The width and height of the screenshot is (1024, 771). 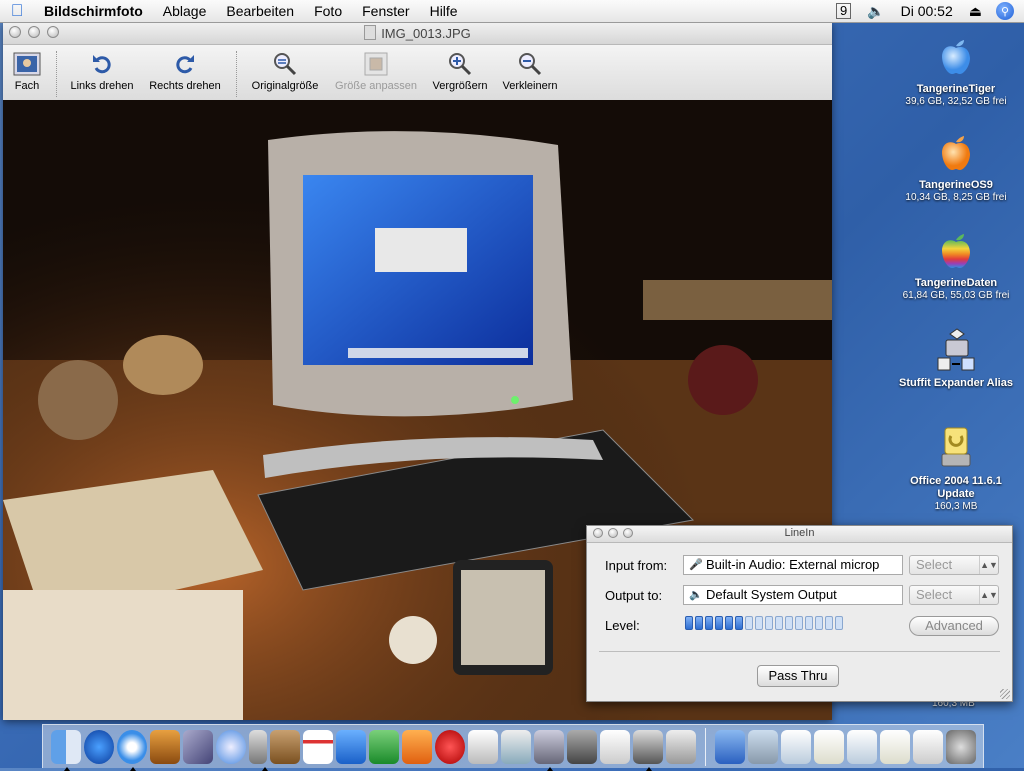 What do you see at coordinates (961, 746) in the screenshot?
I see `trash-icon` at bounding box center [961, 746].